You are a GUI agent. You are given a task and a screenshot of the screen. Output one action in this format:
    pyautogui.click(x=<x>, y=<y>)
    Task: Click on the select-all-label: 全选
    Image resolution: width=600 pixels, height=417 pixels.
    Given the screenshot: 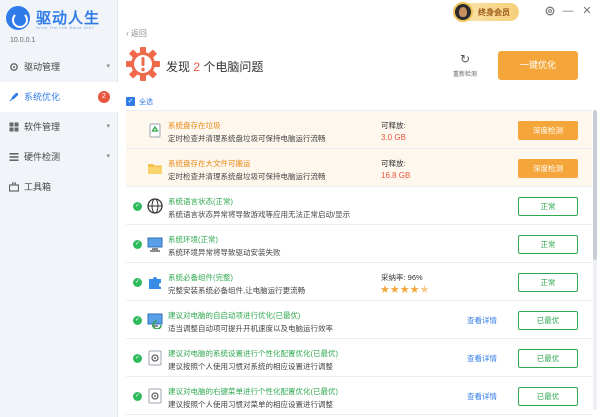 What is the action you would take?
    pyautogui.click(x=146, y=102)
    